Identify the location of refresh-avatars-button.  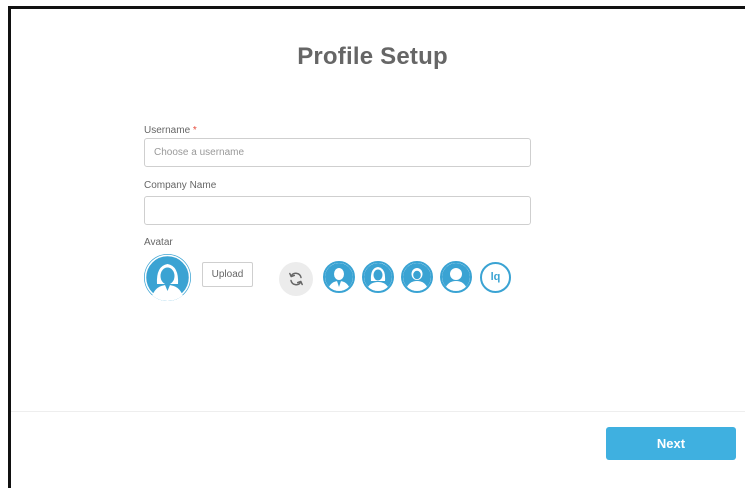
(296, 279).